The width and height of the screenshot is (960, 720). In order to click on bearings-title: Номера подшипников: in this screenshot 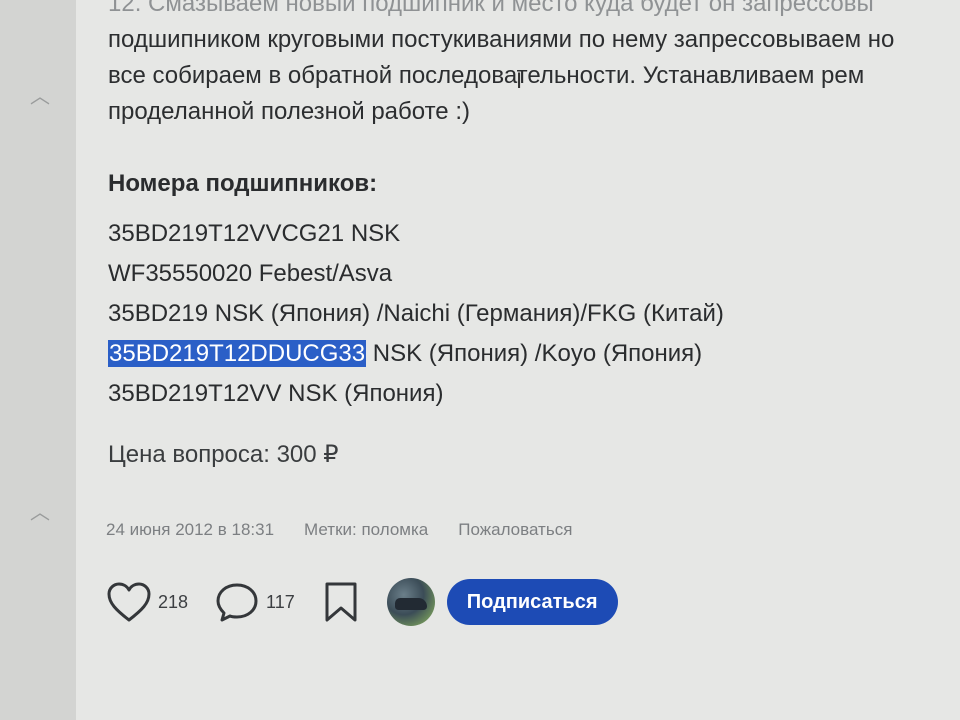, I will do `click(243, 183)`.